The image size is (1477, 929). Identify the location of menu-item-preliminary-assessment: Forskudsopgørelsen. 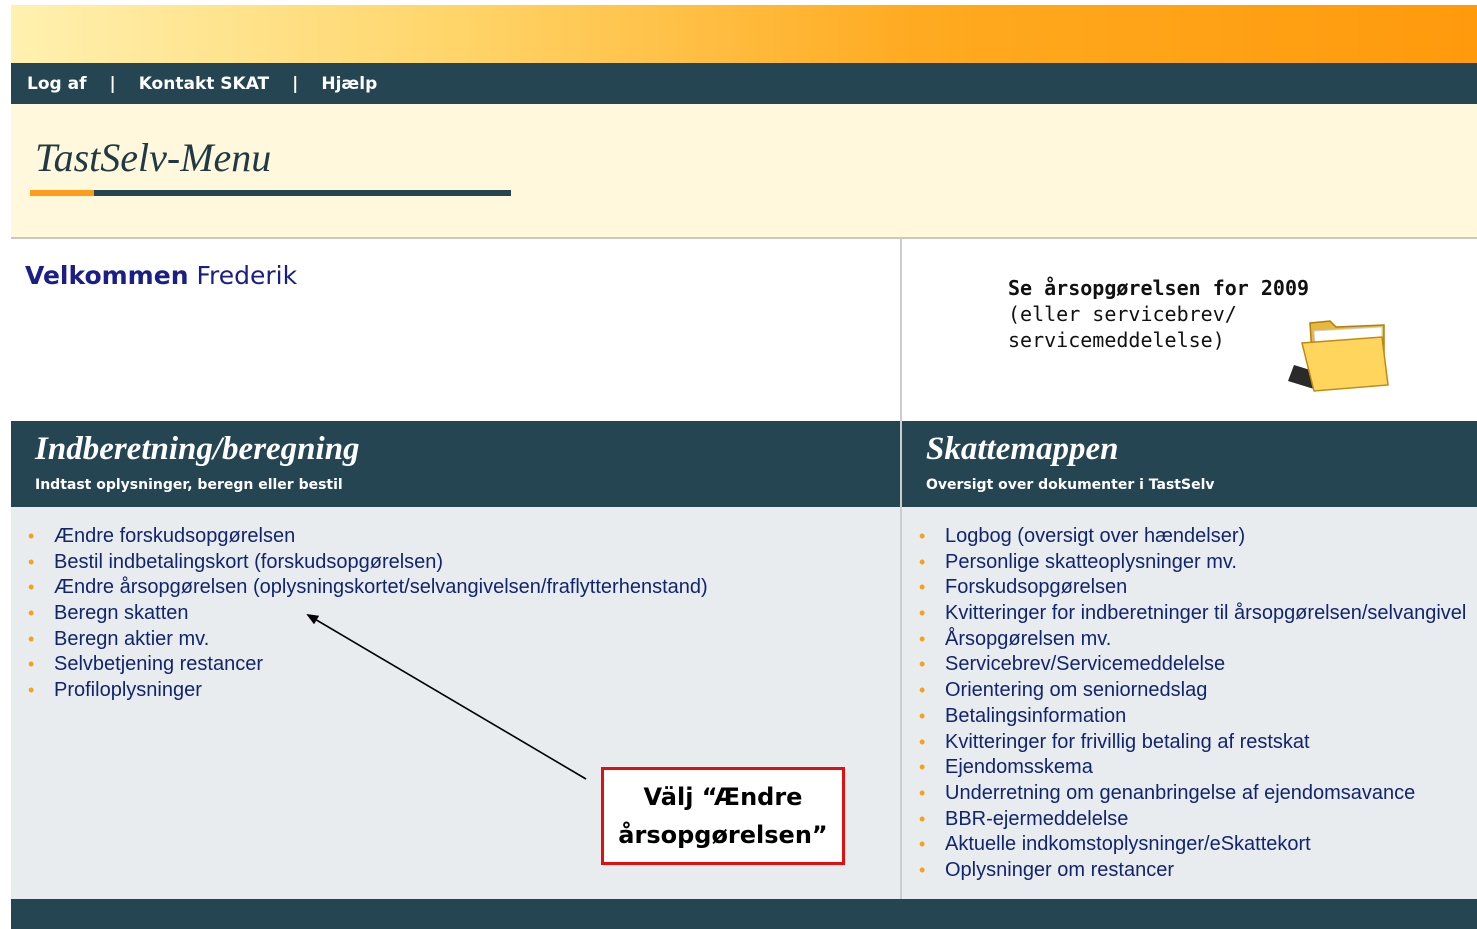
(1191, 588).